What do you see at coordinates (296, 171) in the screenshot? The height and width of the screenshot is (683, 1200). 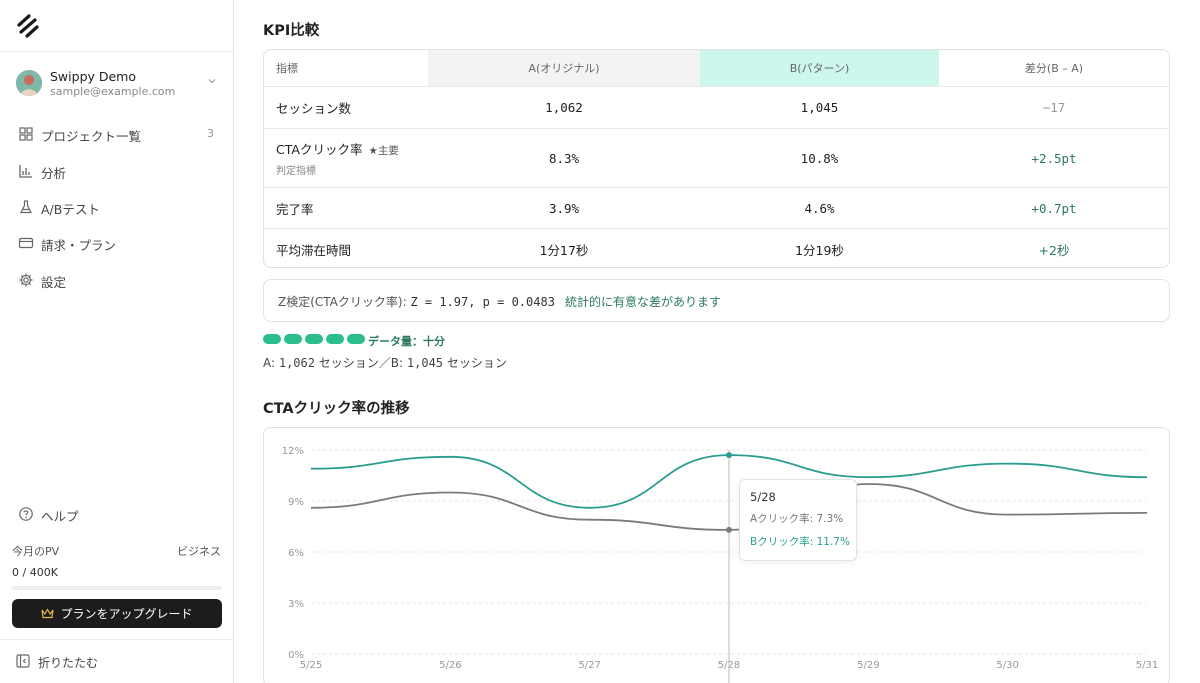 I see `metric-note: 判定指標` at bounding box center [296, 171].